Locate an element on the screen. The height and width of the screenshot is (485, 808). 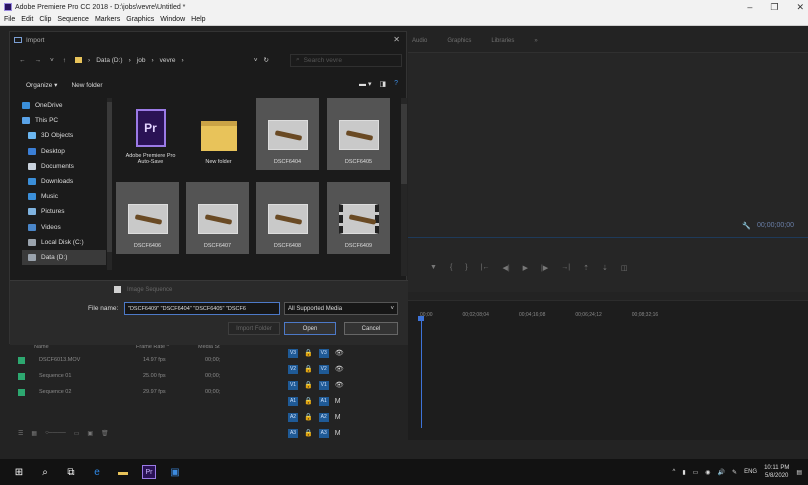
organize-button: Organize ▾ is located at coordinates (41, 85).